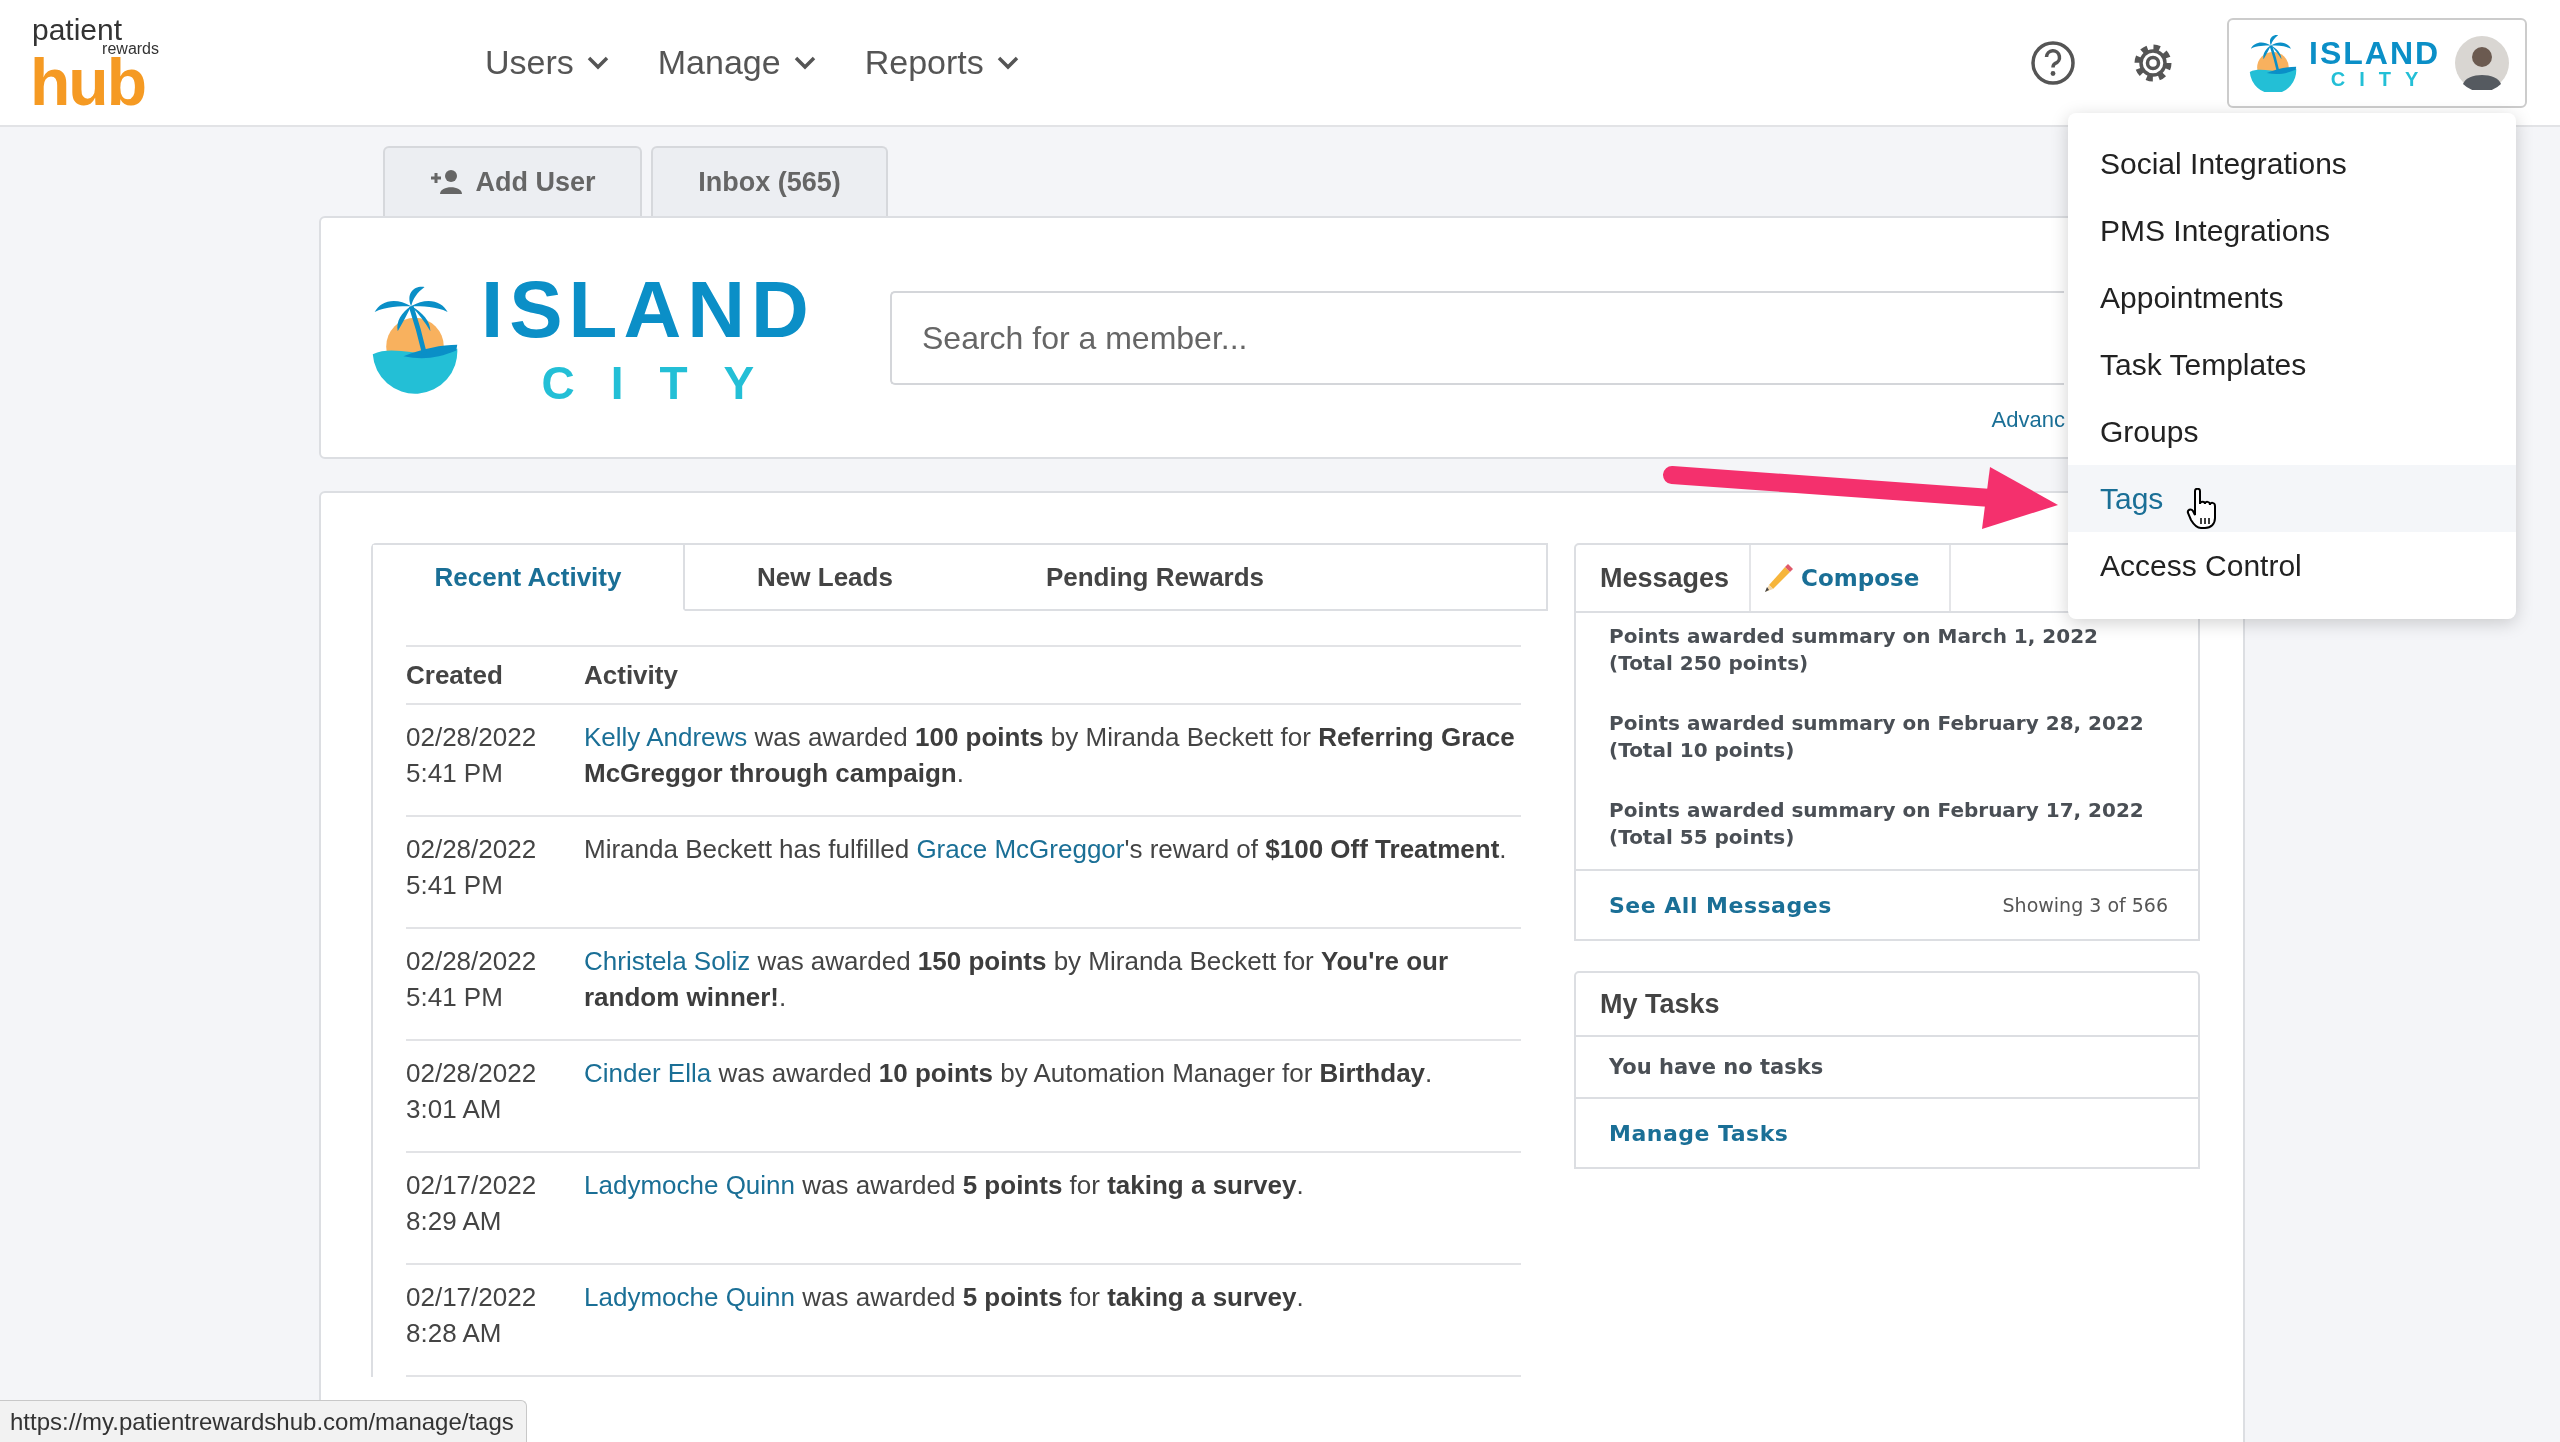 This screenshot has width=2560, height=1442. Describe the element at coordinates (512, 181) in the screenshot. I see `action-tab: Add User` at that location.